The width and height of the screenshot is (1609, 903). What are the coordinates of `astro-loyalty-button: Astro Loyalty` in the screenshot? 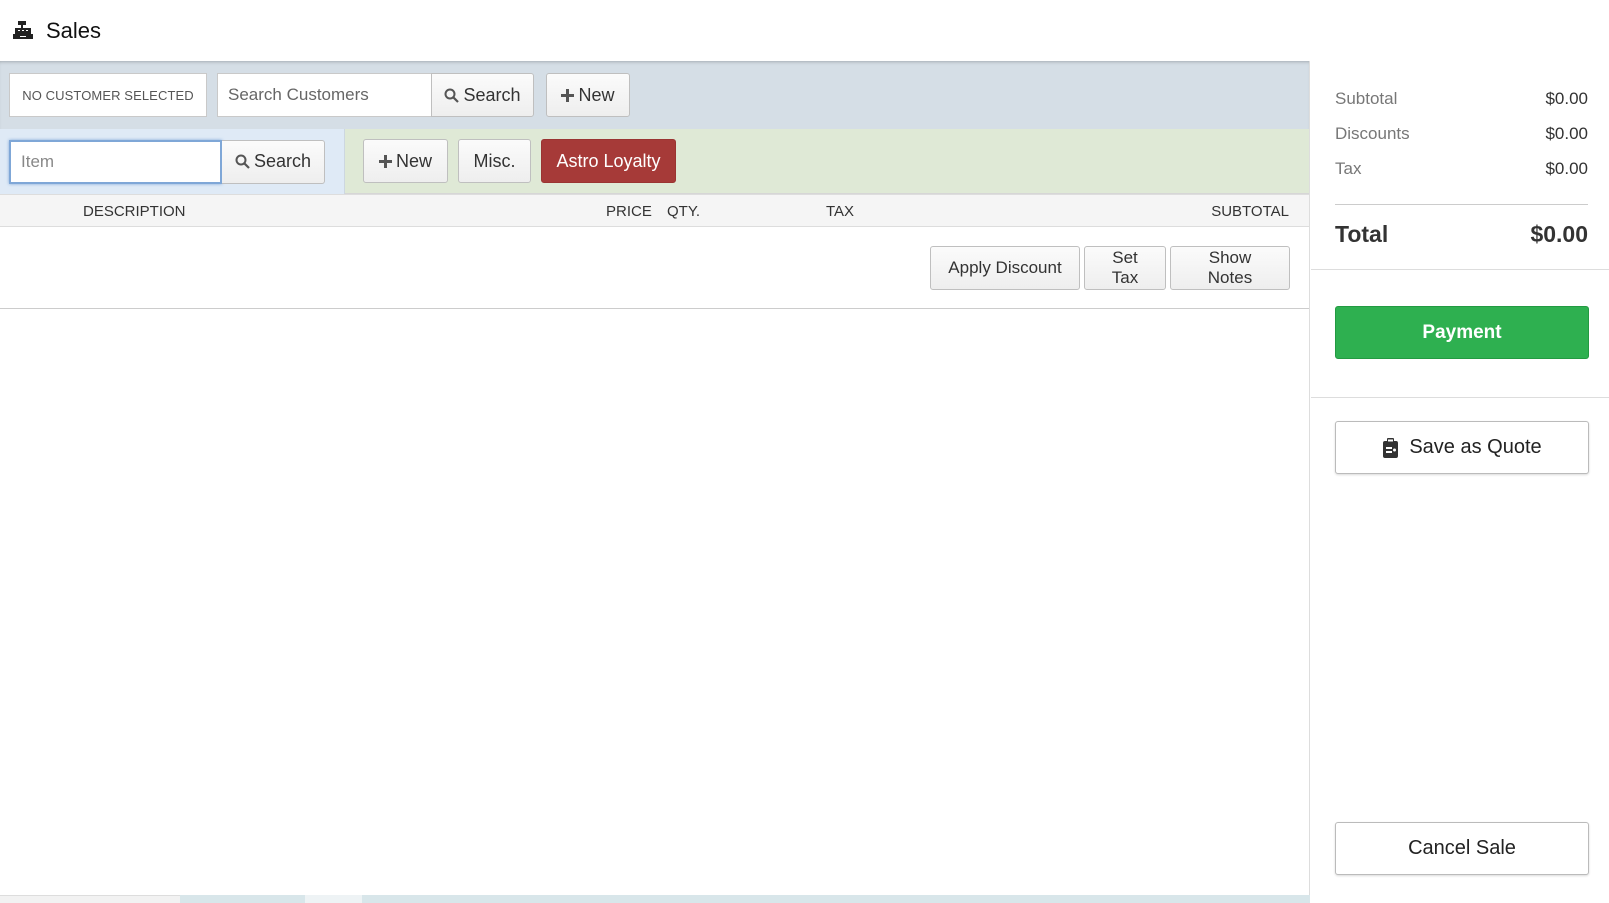 It's located at (608, 161).